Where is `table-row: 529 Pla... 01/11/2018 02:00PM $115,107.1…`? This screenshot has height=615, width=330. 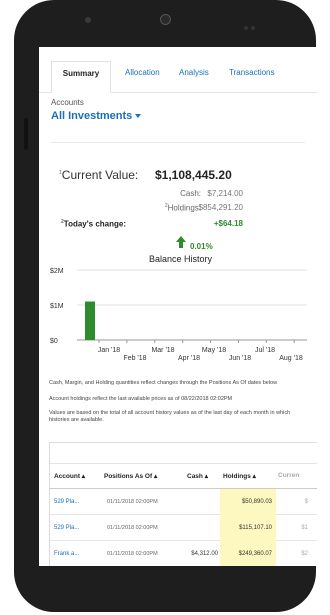
table-row: 529 Pla... 01/11/2018 02:00PM $115,107.1… is located at coordinates (183, 528).